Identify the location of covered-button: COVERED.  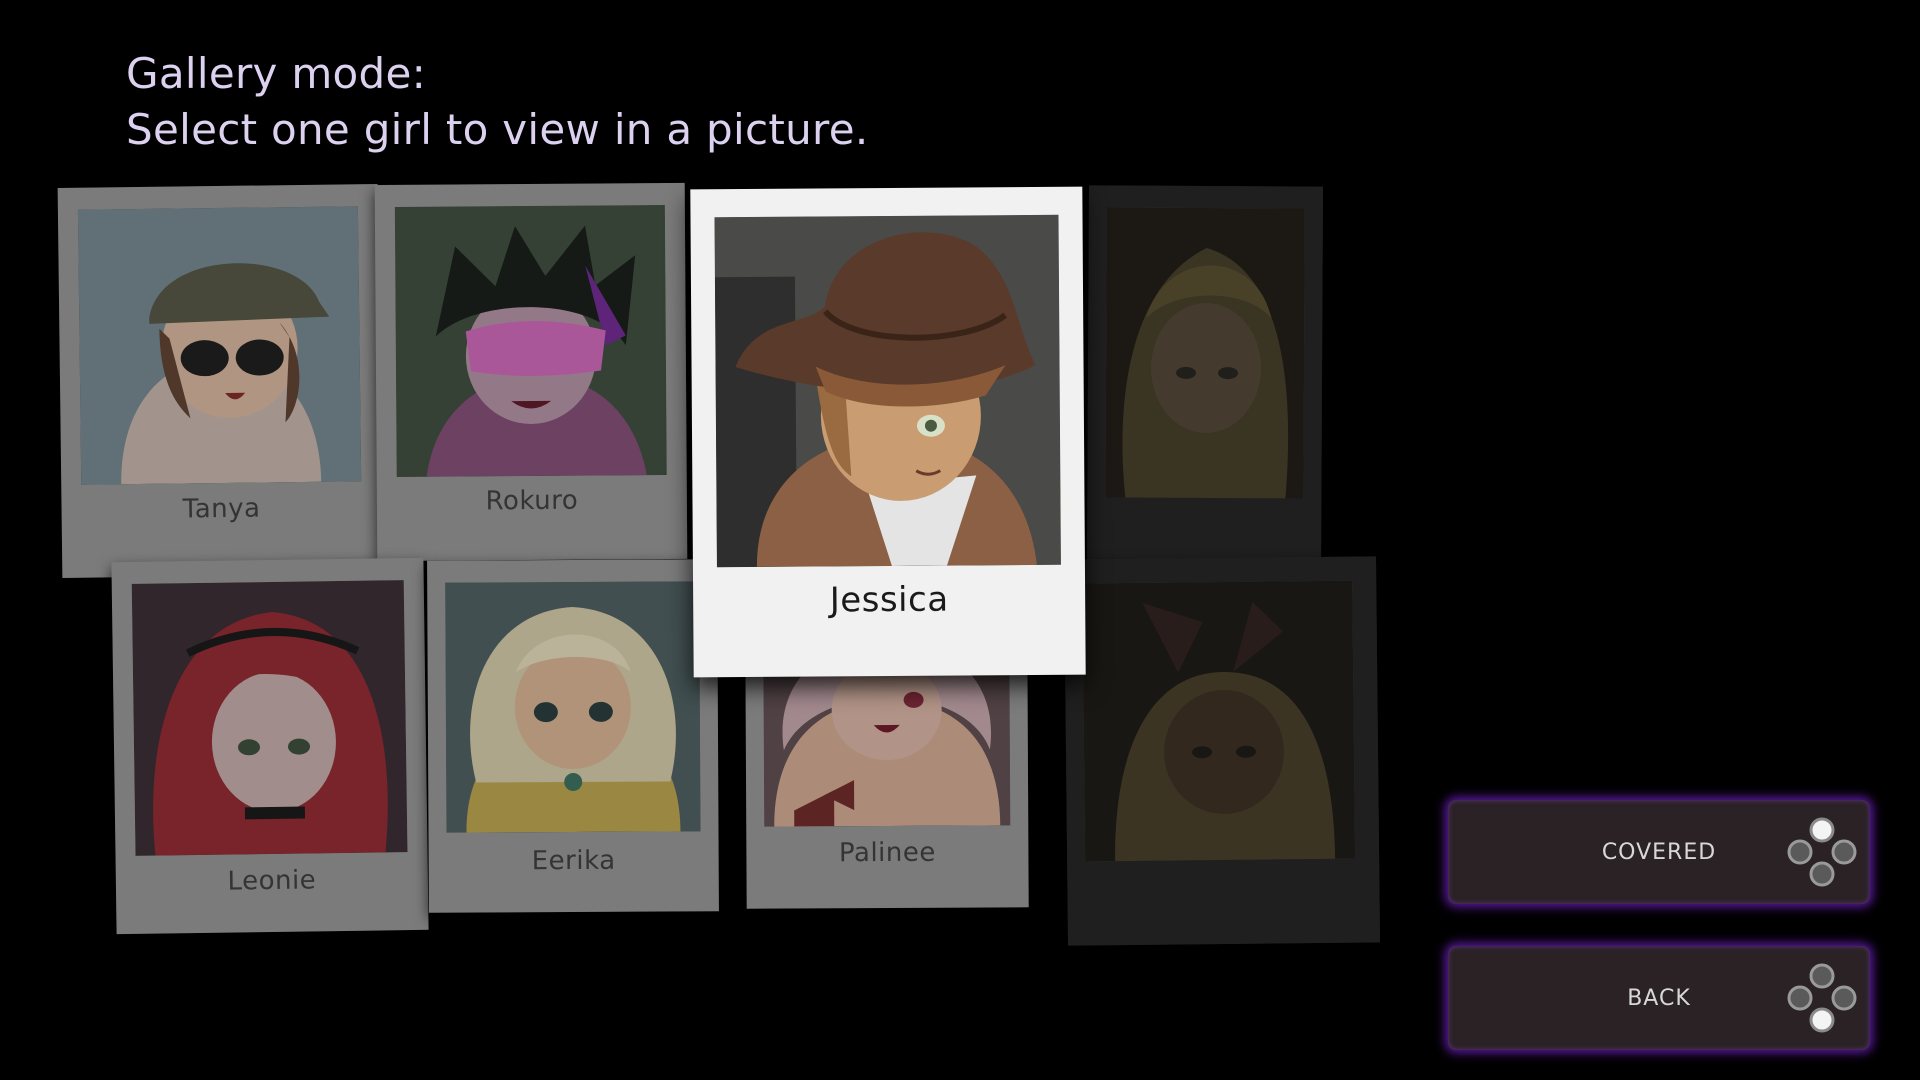
(1659, 852).